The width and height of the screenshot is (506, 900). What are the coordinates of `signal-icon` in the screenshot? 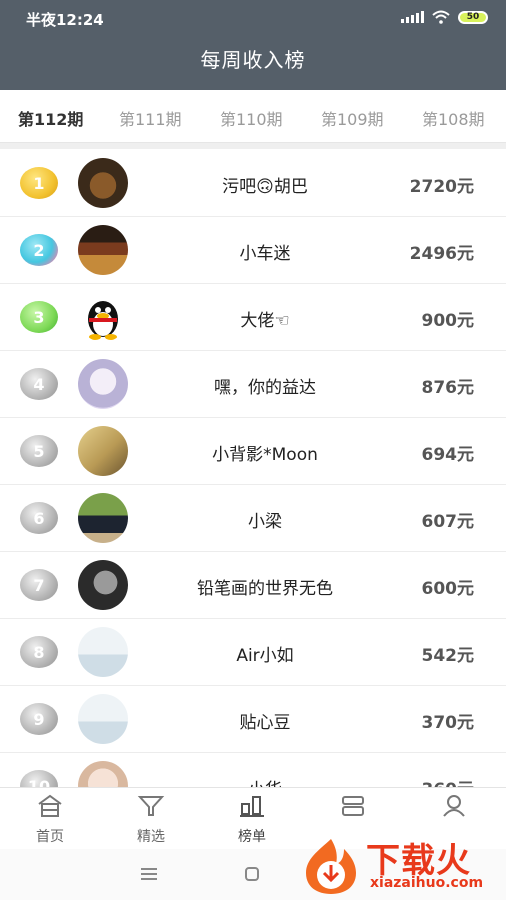 It's located at (412, 17).